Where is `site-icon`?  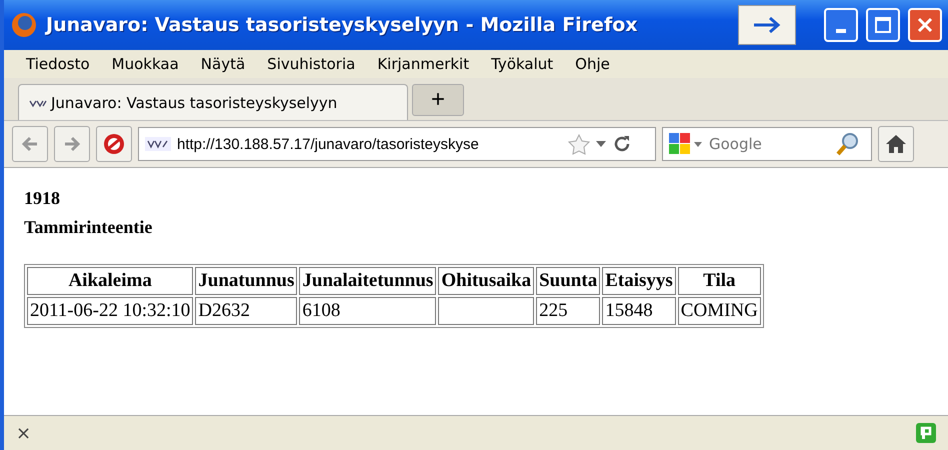
site-icon is located at coordinates (158, 144).